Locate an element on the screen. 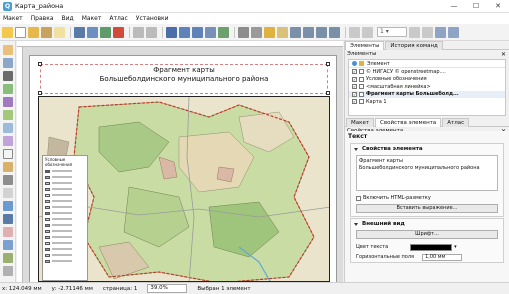  main-properties-header: Свойства элемента is located at coordinates (427, 149).